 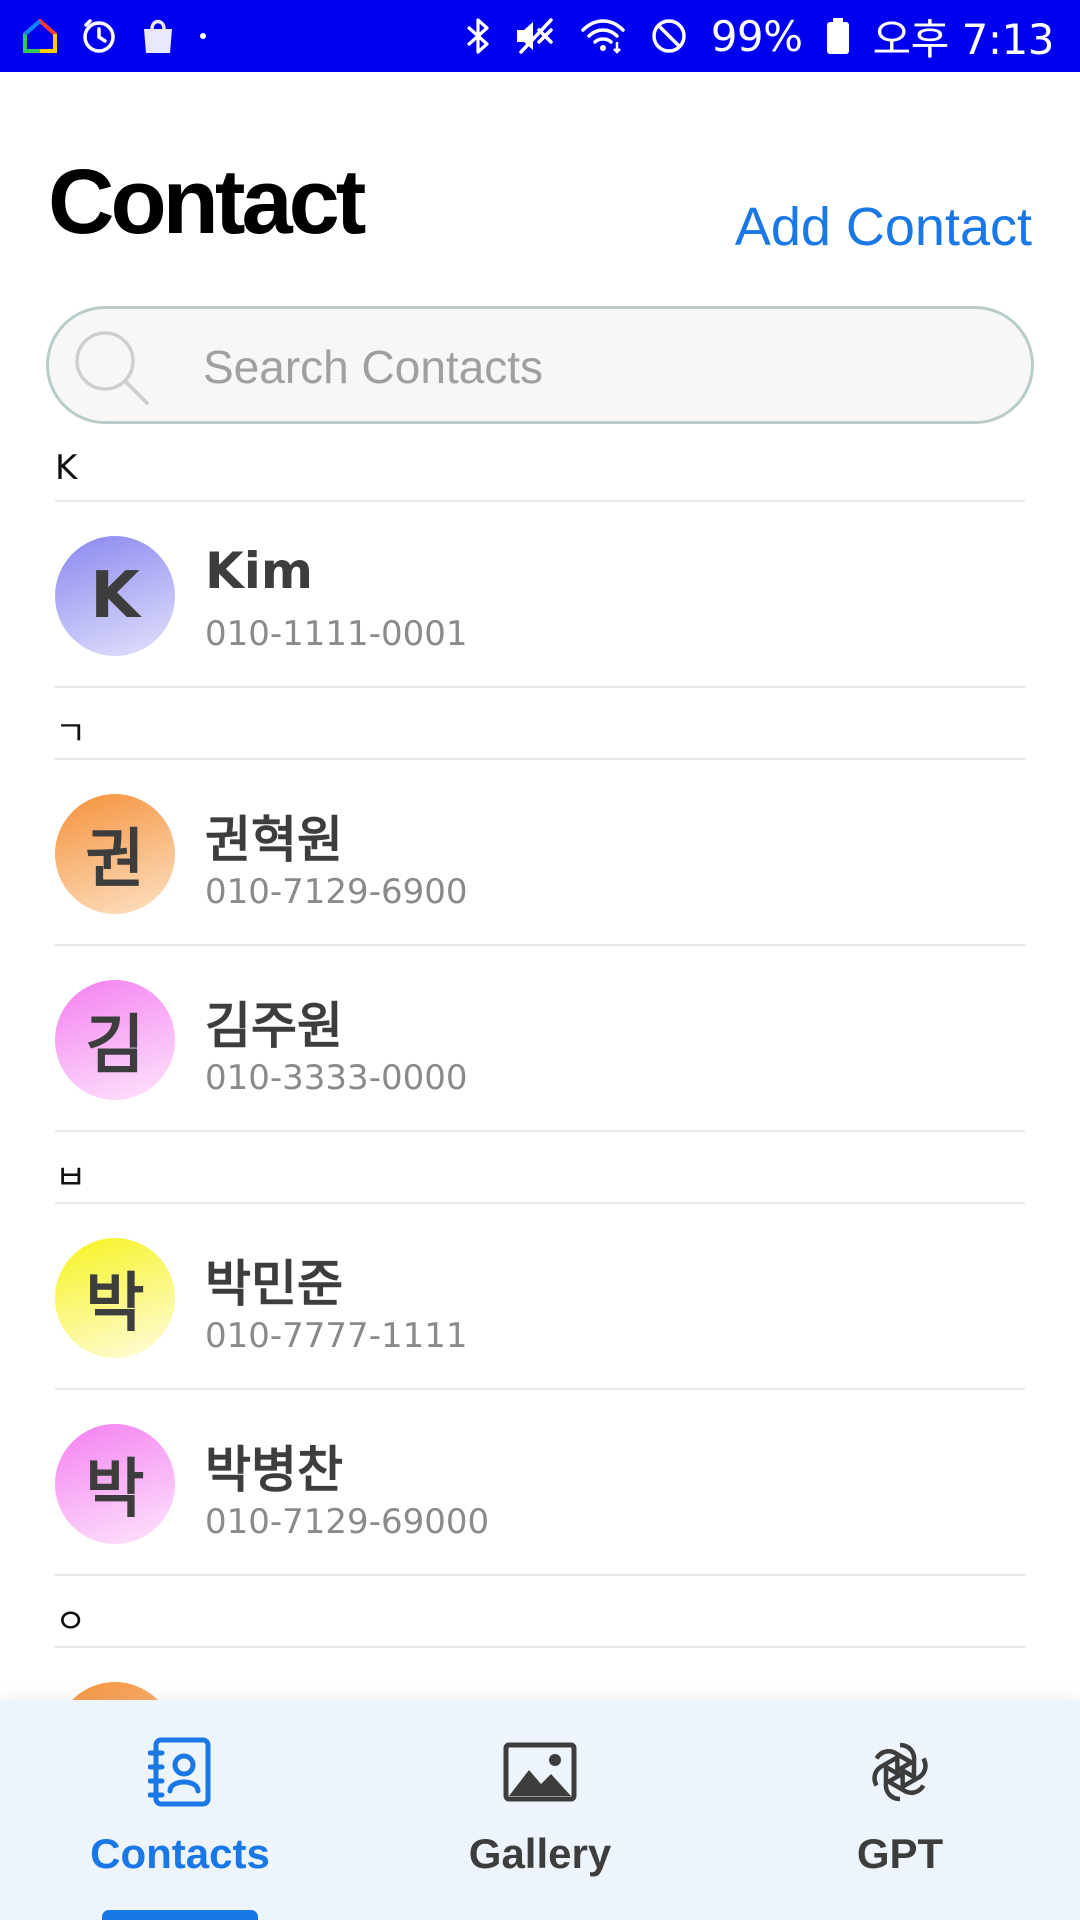 I want to click on tab-gpt: GPT, so click(x=900, y=1810).